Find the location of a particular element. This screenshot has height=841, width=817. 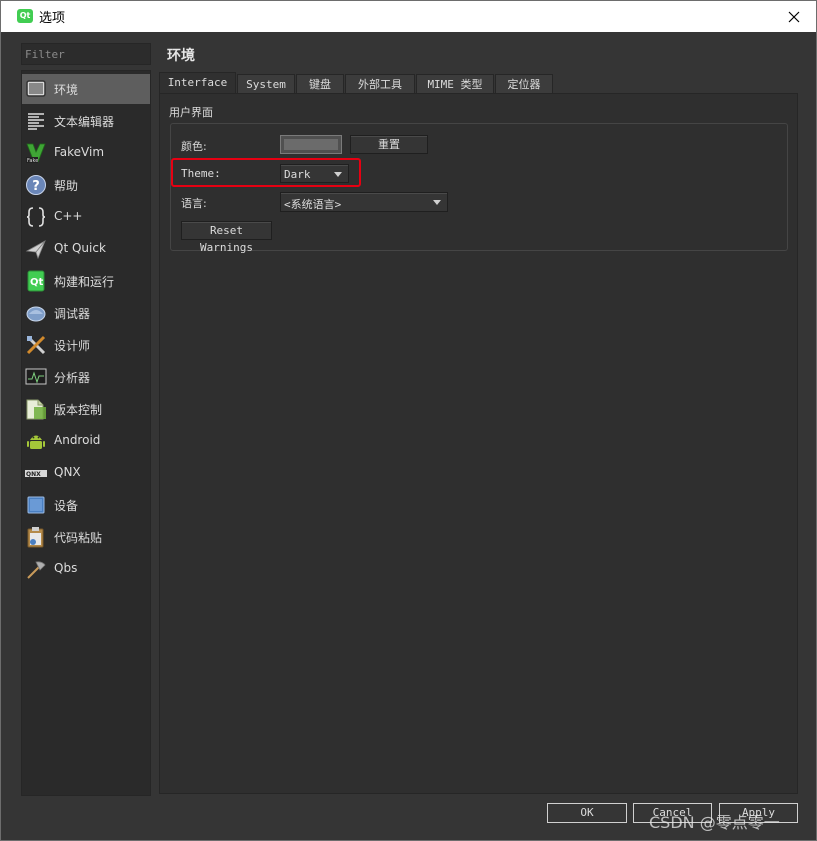

sidebar-item-label: 文本编辑器 is located at coordinates (84, 122).